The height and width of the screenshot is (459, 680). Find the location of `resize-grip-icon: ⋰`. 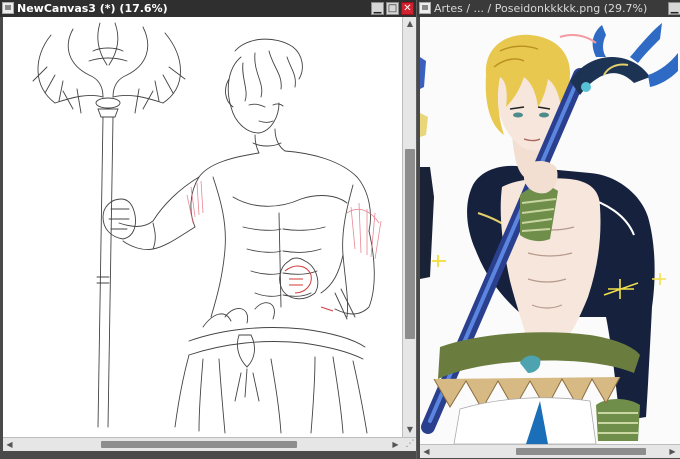

resize-grip-icon: ⋰ is located at coordinates (410, 444).